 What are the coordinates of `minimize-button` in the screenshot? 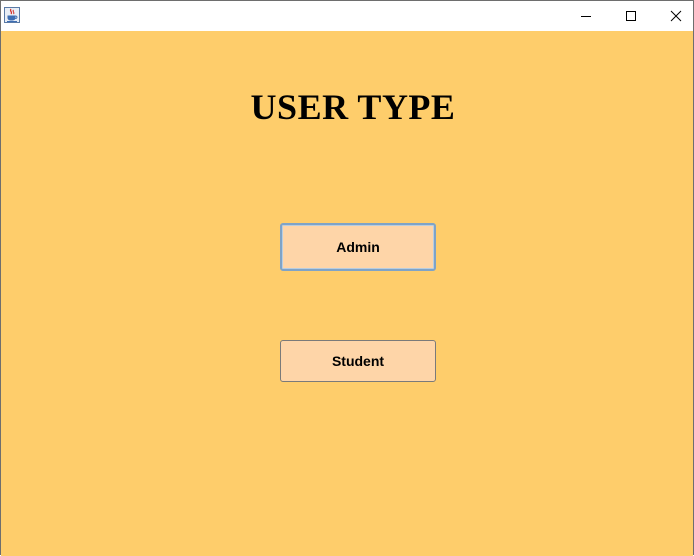 It's located at (586, 16).